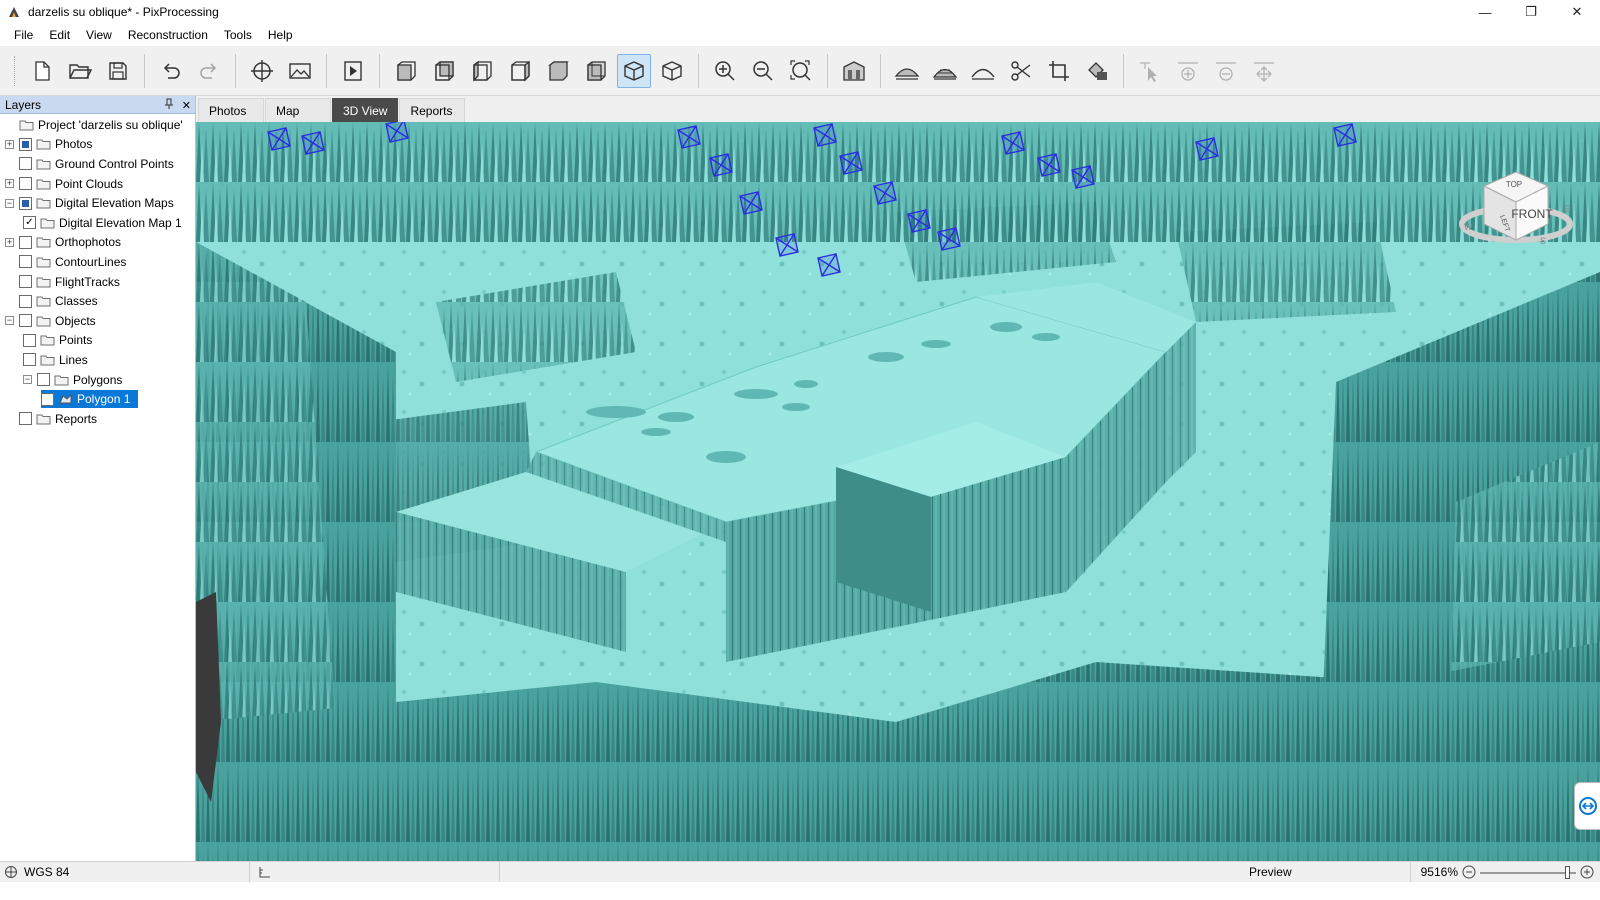 The width and height of the screenshot is (1600, 900). I want to click on layer-row-contourlines: ContourLines, so click(97, 262).